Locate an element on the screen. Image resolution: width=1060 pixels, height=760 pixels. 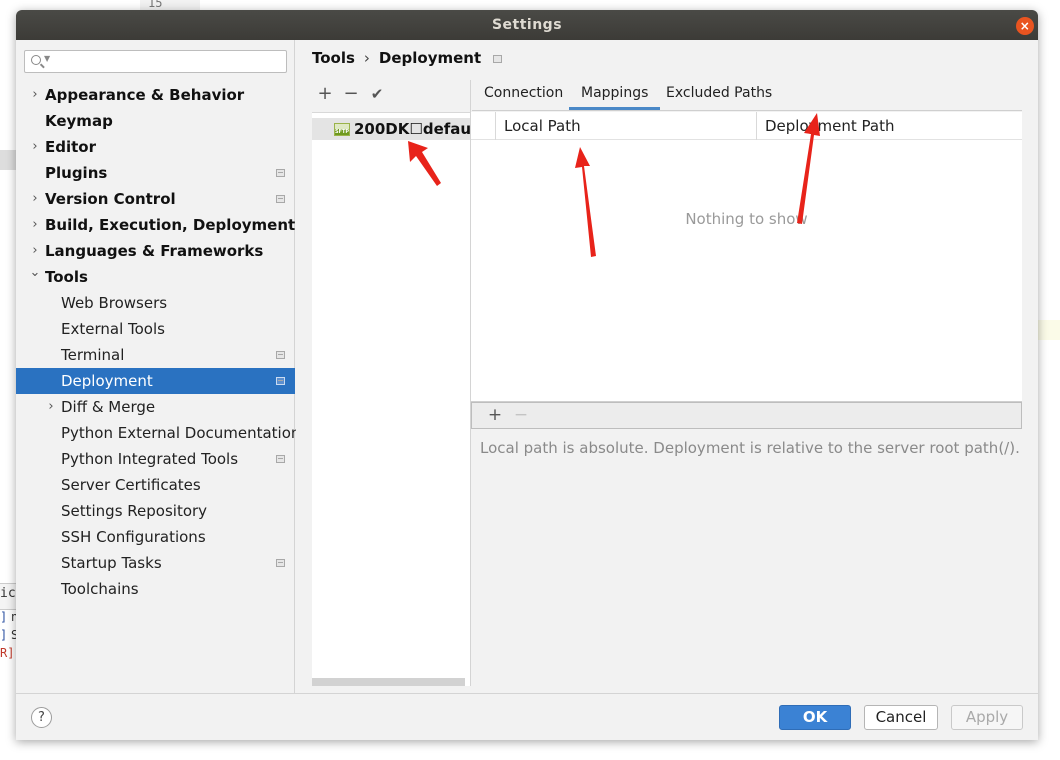
tab-mappings: Mappings is located at coordinates (615, 95).